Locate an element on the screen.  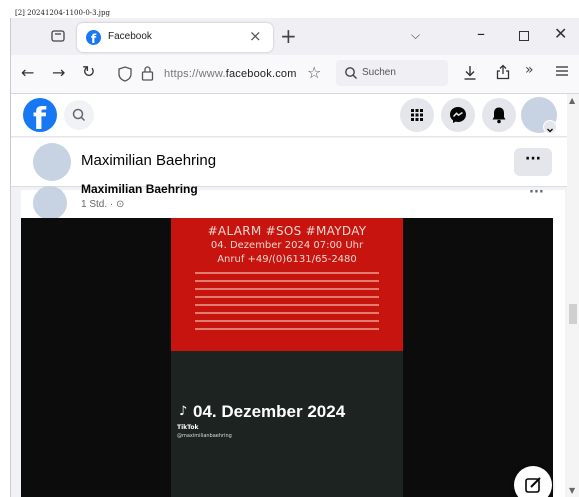
facebook-search-button is located at coordinates (79, 115).